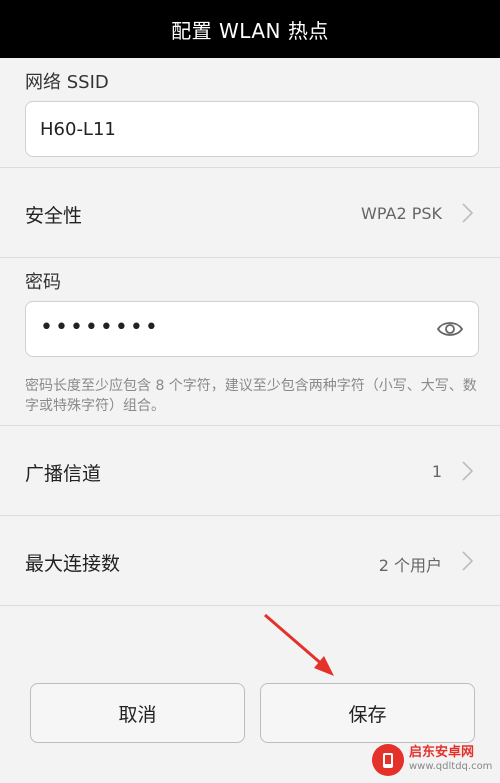 Image resolution: width=500 pixels, height=783 pixels. I want to click on ssid-input: H60-L11, so click(252, 129).